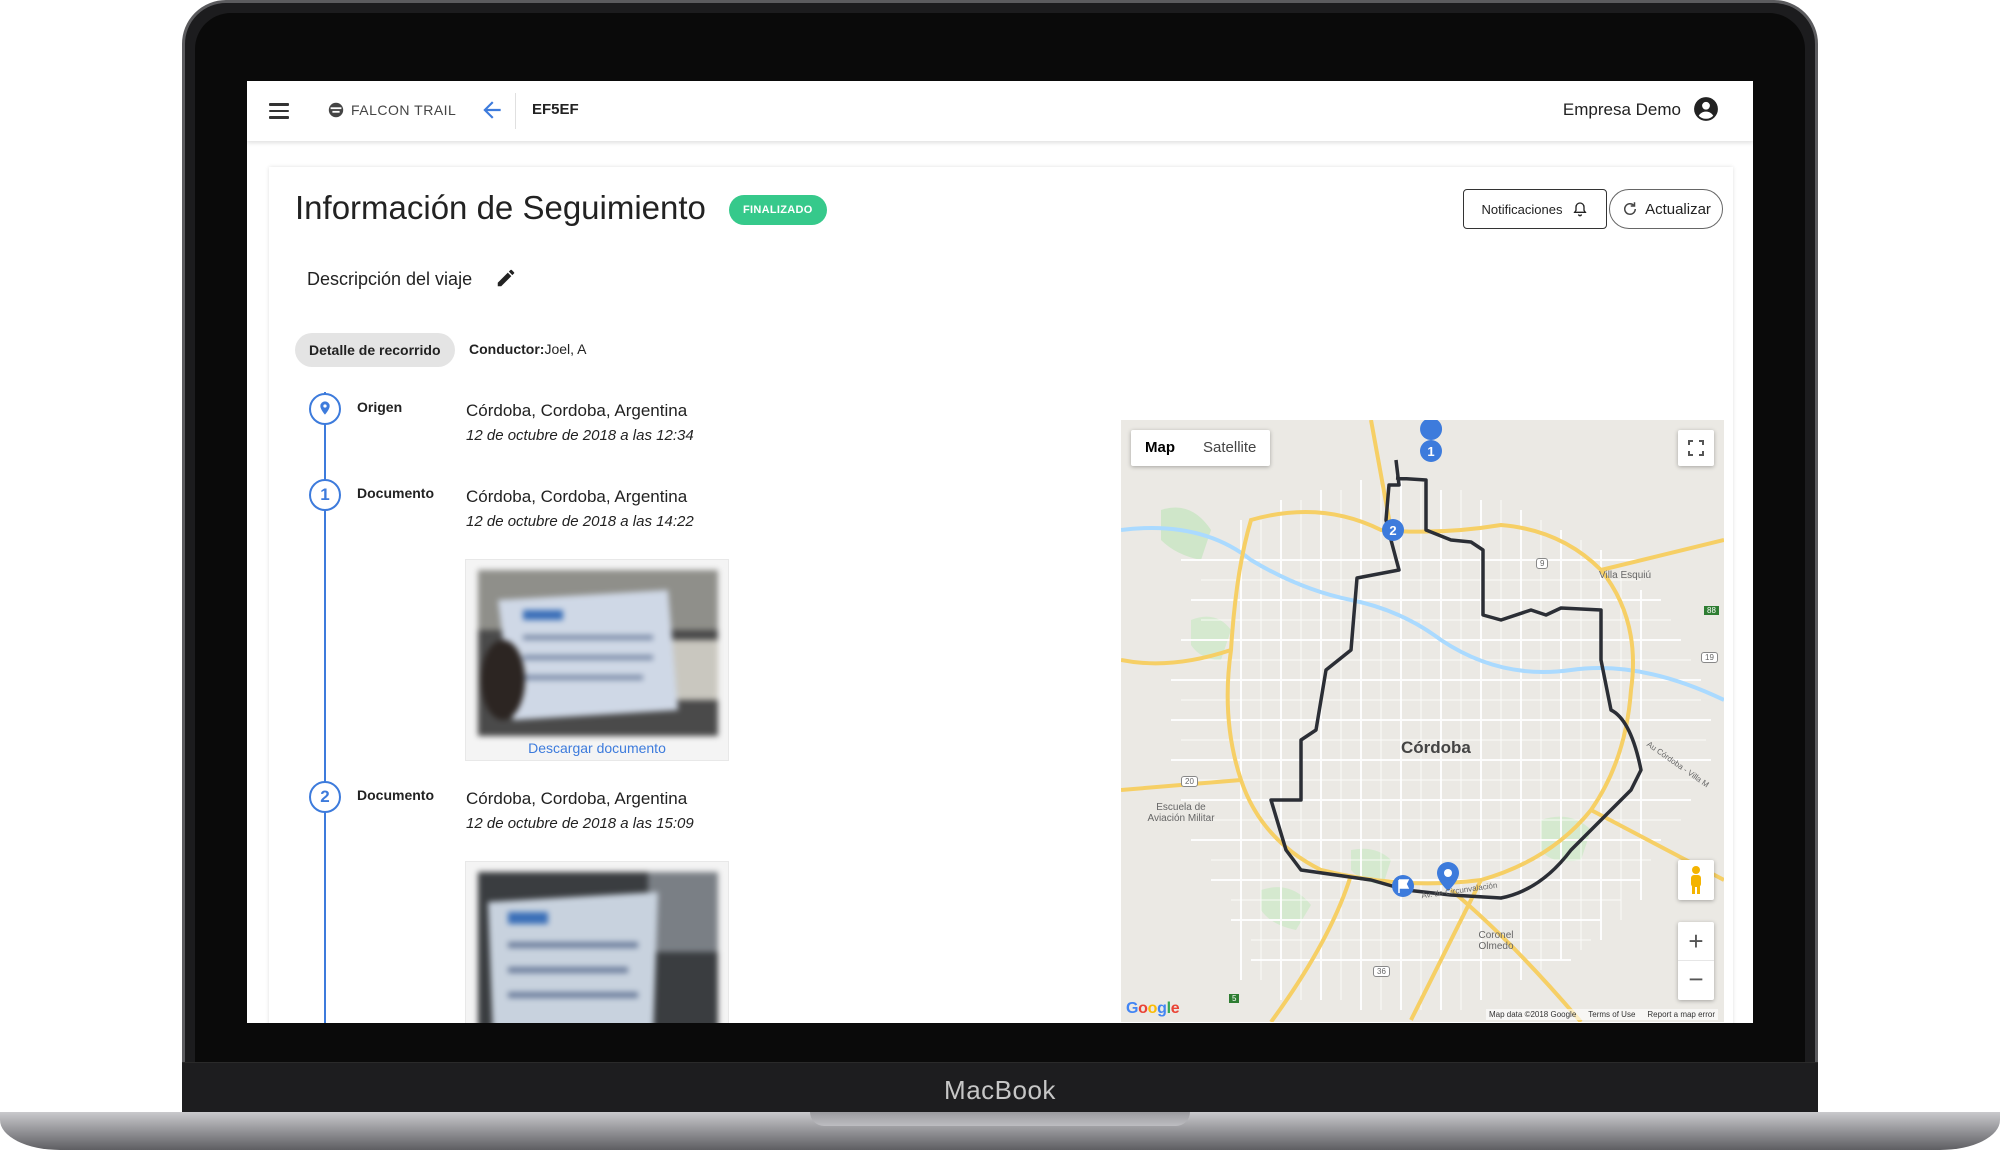 This screenshot has width=2000, height=1150. I want to click on menu-icon, so click(279, 111).